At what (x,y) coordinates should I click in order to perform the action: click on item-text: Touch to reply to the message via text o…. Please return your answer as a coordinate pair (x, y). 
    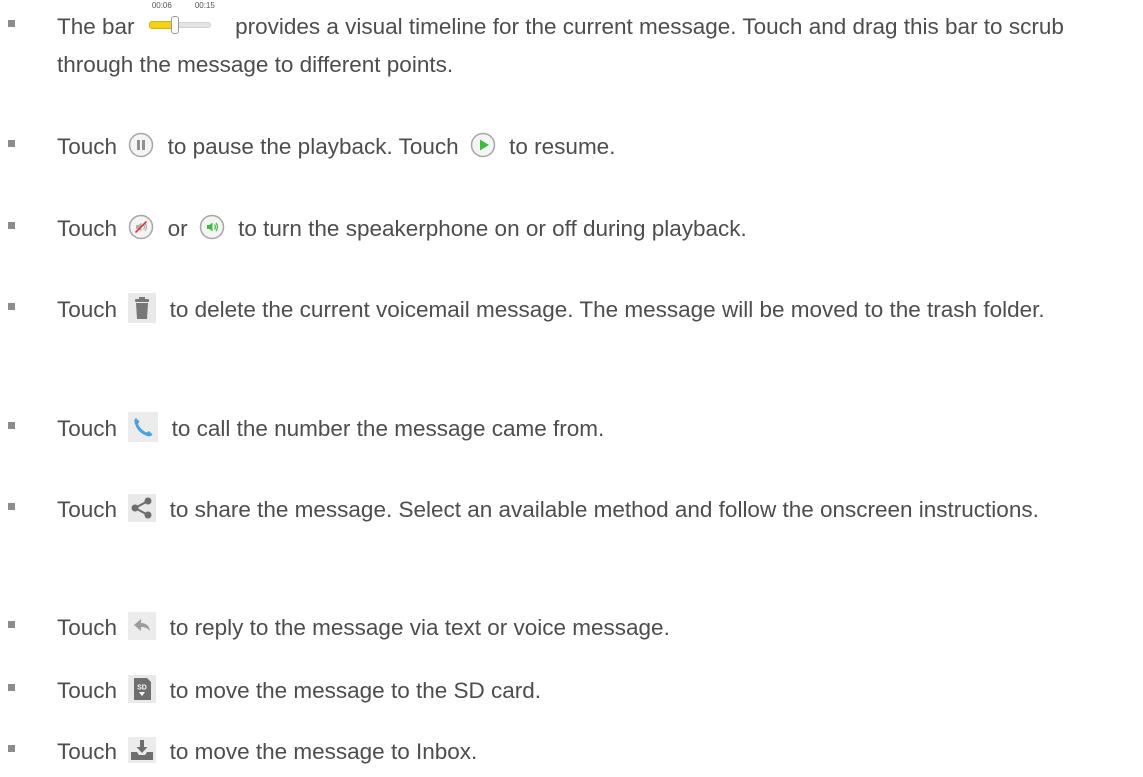
    Looking at the image, I should click on (587, 627).